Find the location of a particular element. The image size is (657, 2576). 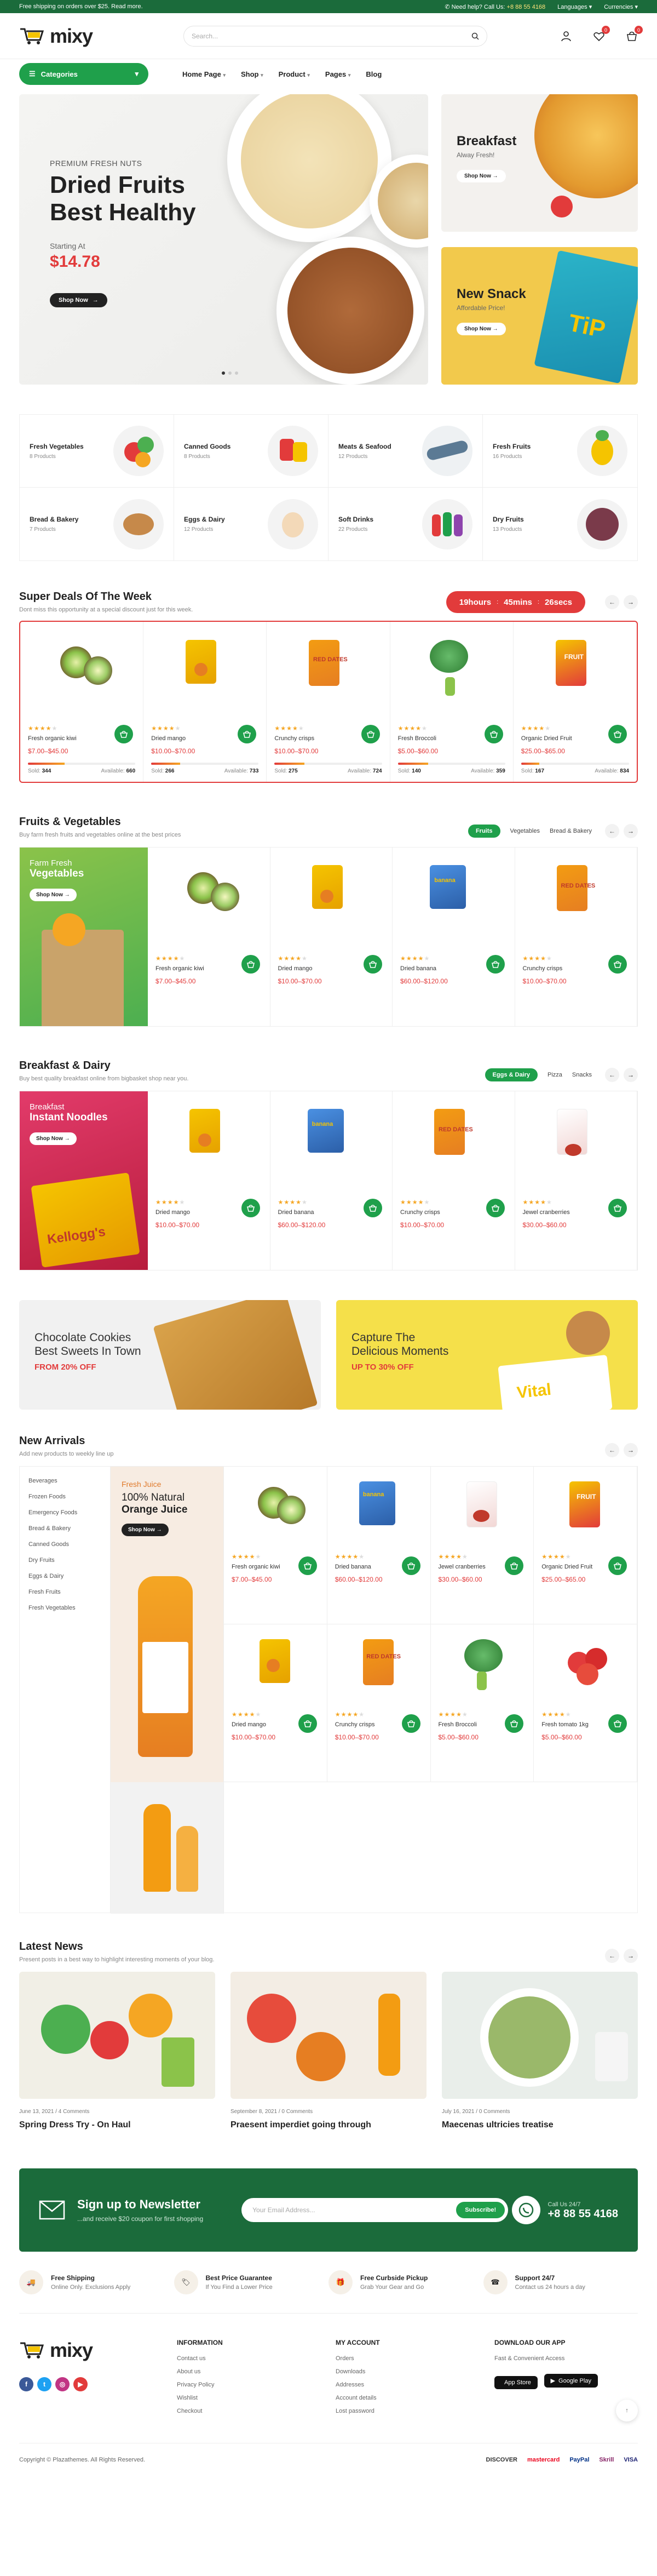

product-card: ★★★★★ Dried mango $10.00–$70.00 is located at coordinates (275, 1703).